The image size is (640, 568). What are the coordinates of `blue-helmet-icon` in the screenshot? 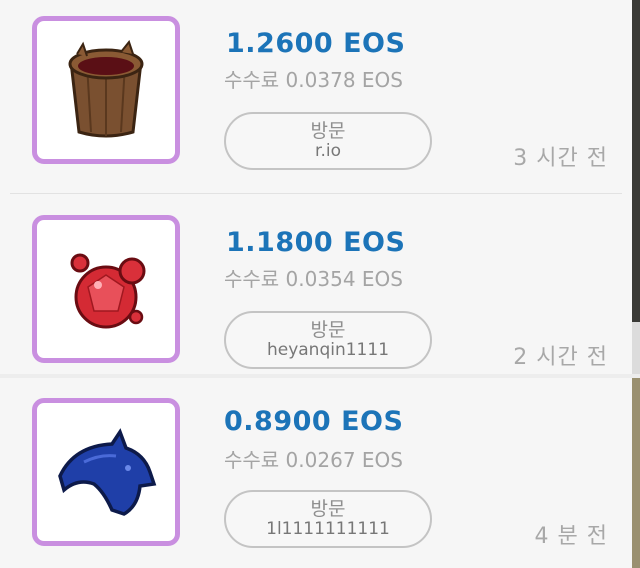 It's located at (107, 472).